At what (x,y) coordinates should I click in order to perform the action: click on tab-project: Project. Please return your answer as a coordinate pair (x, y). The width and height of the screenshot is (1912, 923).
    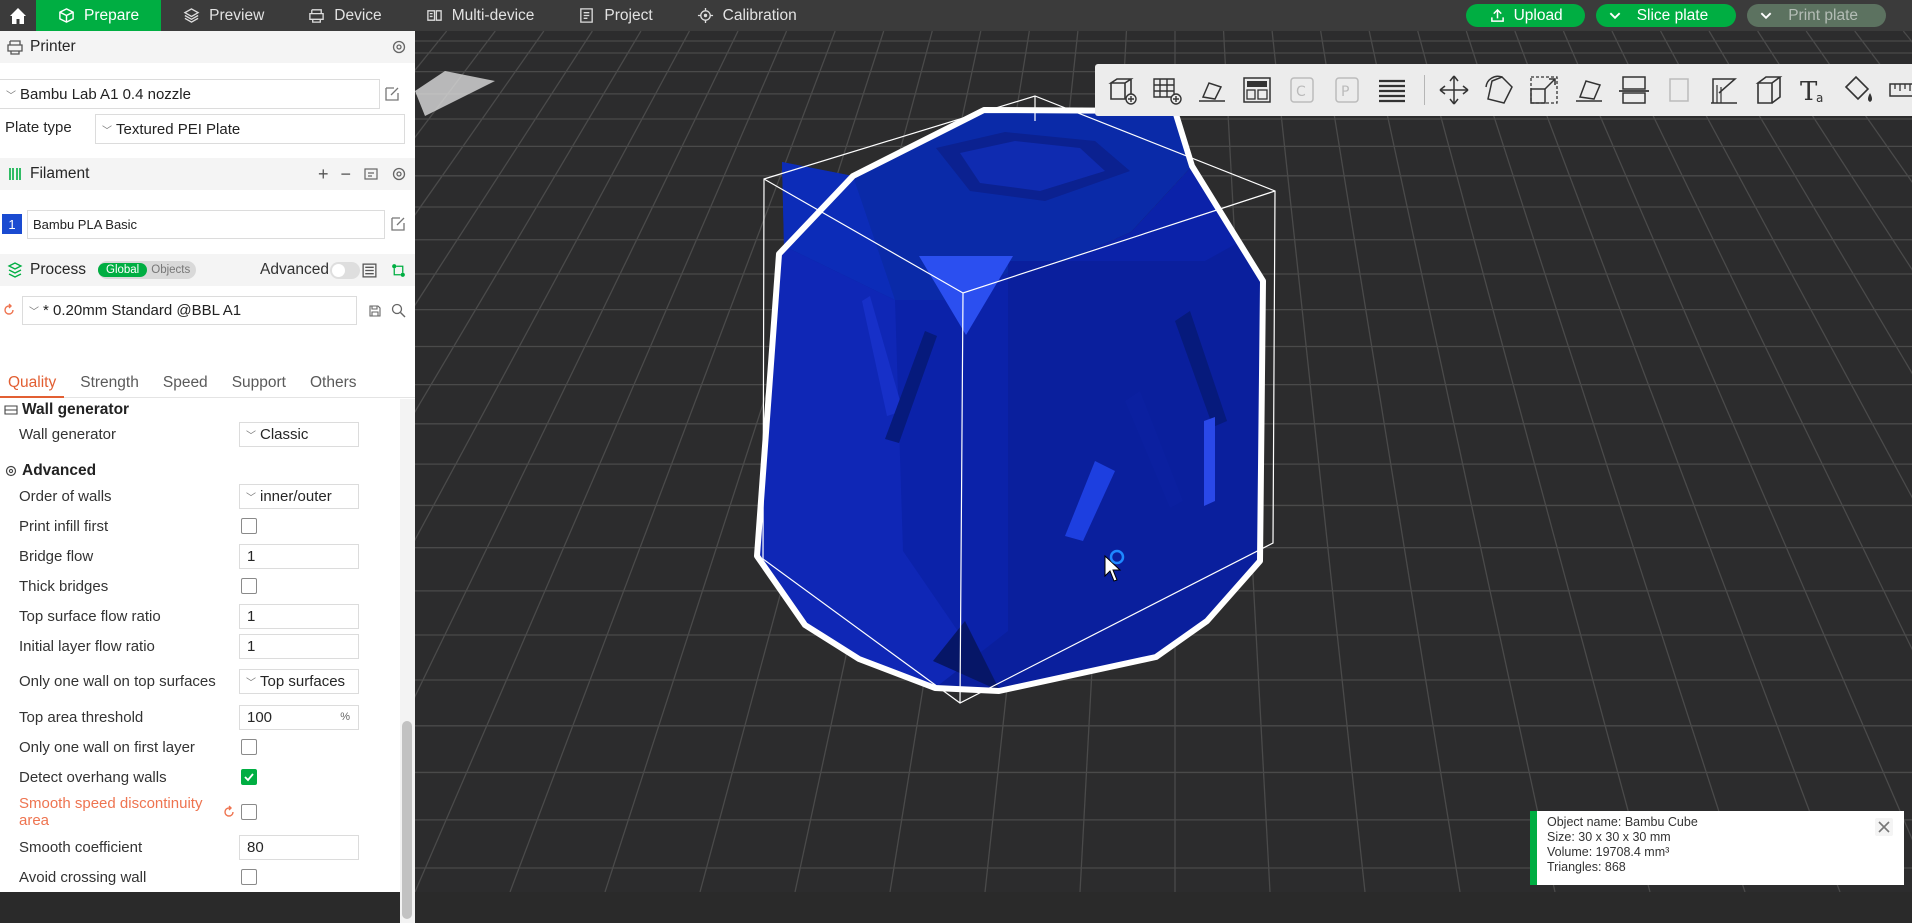
    Looking at the image, I should click on (615, 15).